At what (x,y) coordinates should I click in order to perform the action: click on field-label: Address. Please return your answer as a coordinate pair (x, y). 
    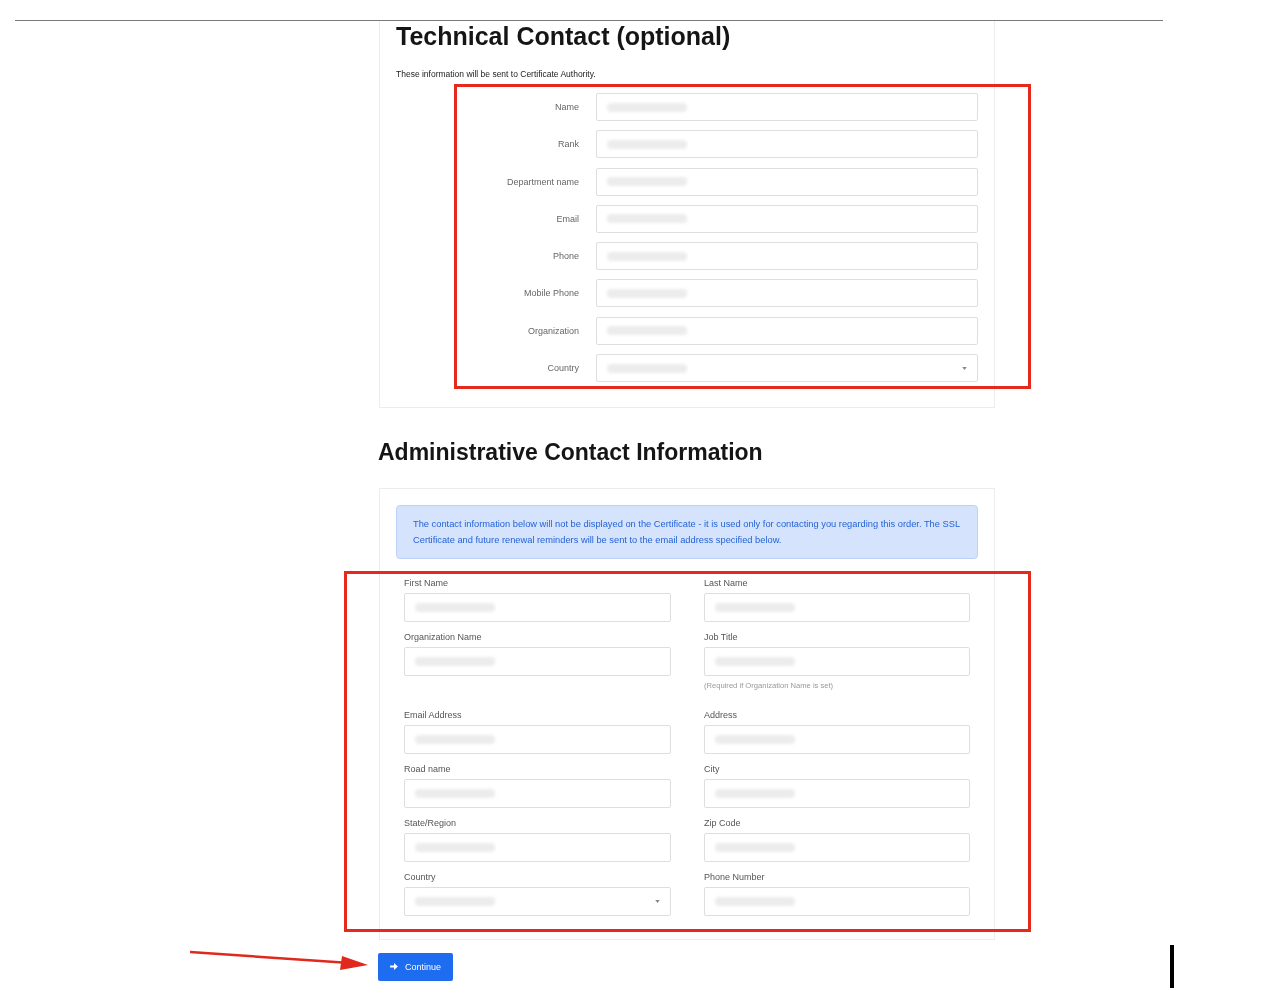
    Looking at the image, I should click on (721, 715).